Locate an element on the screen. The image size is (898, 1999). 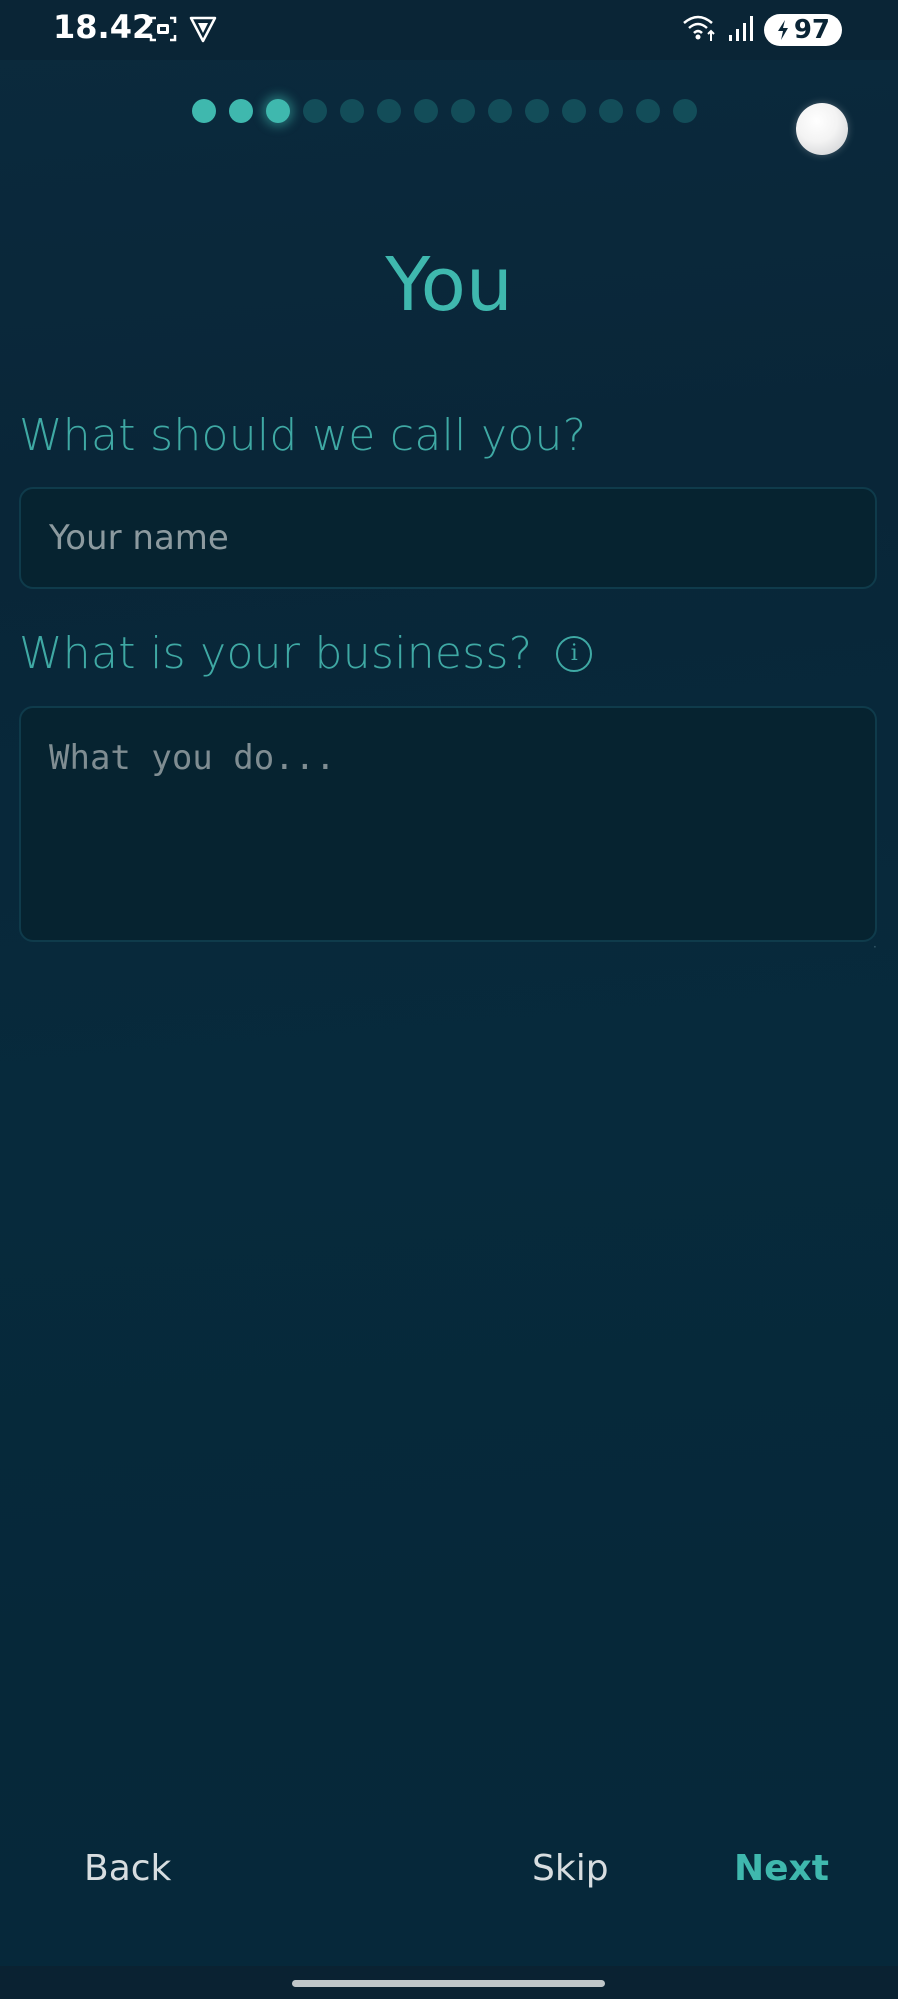
name-input is located at coordinates (448, 538).